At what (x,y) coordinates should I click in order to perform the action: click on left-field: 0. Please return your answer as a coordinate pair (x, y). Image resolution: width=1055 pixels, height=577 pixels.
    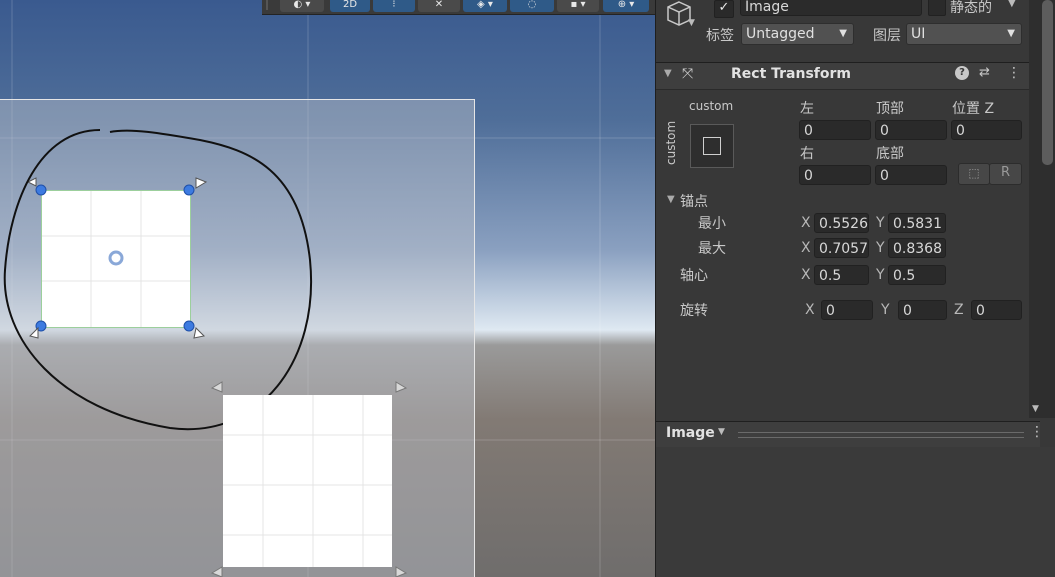
    Looking at the image, I should click on (835, 130).